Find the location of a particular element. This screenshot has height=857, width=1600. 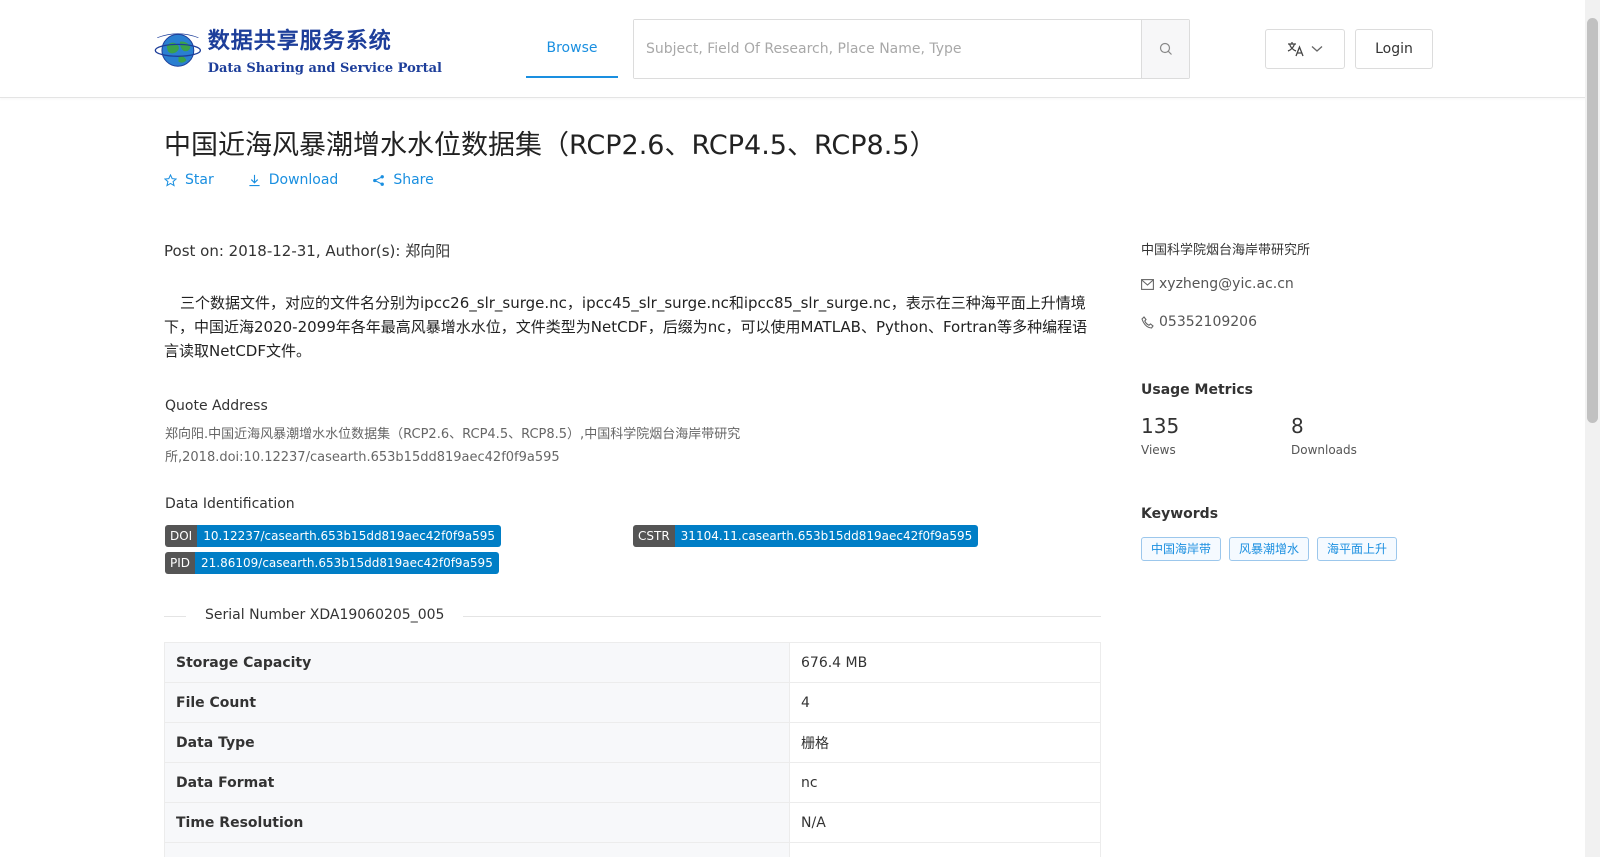

page-scrollbar is located at coordinates (1592, 428).